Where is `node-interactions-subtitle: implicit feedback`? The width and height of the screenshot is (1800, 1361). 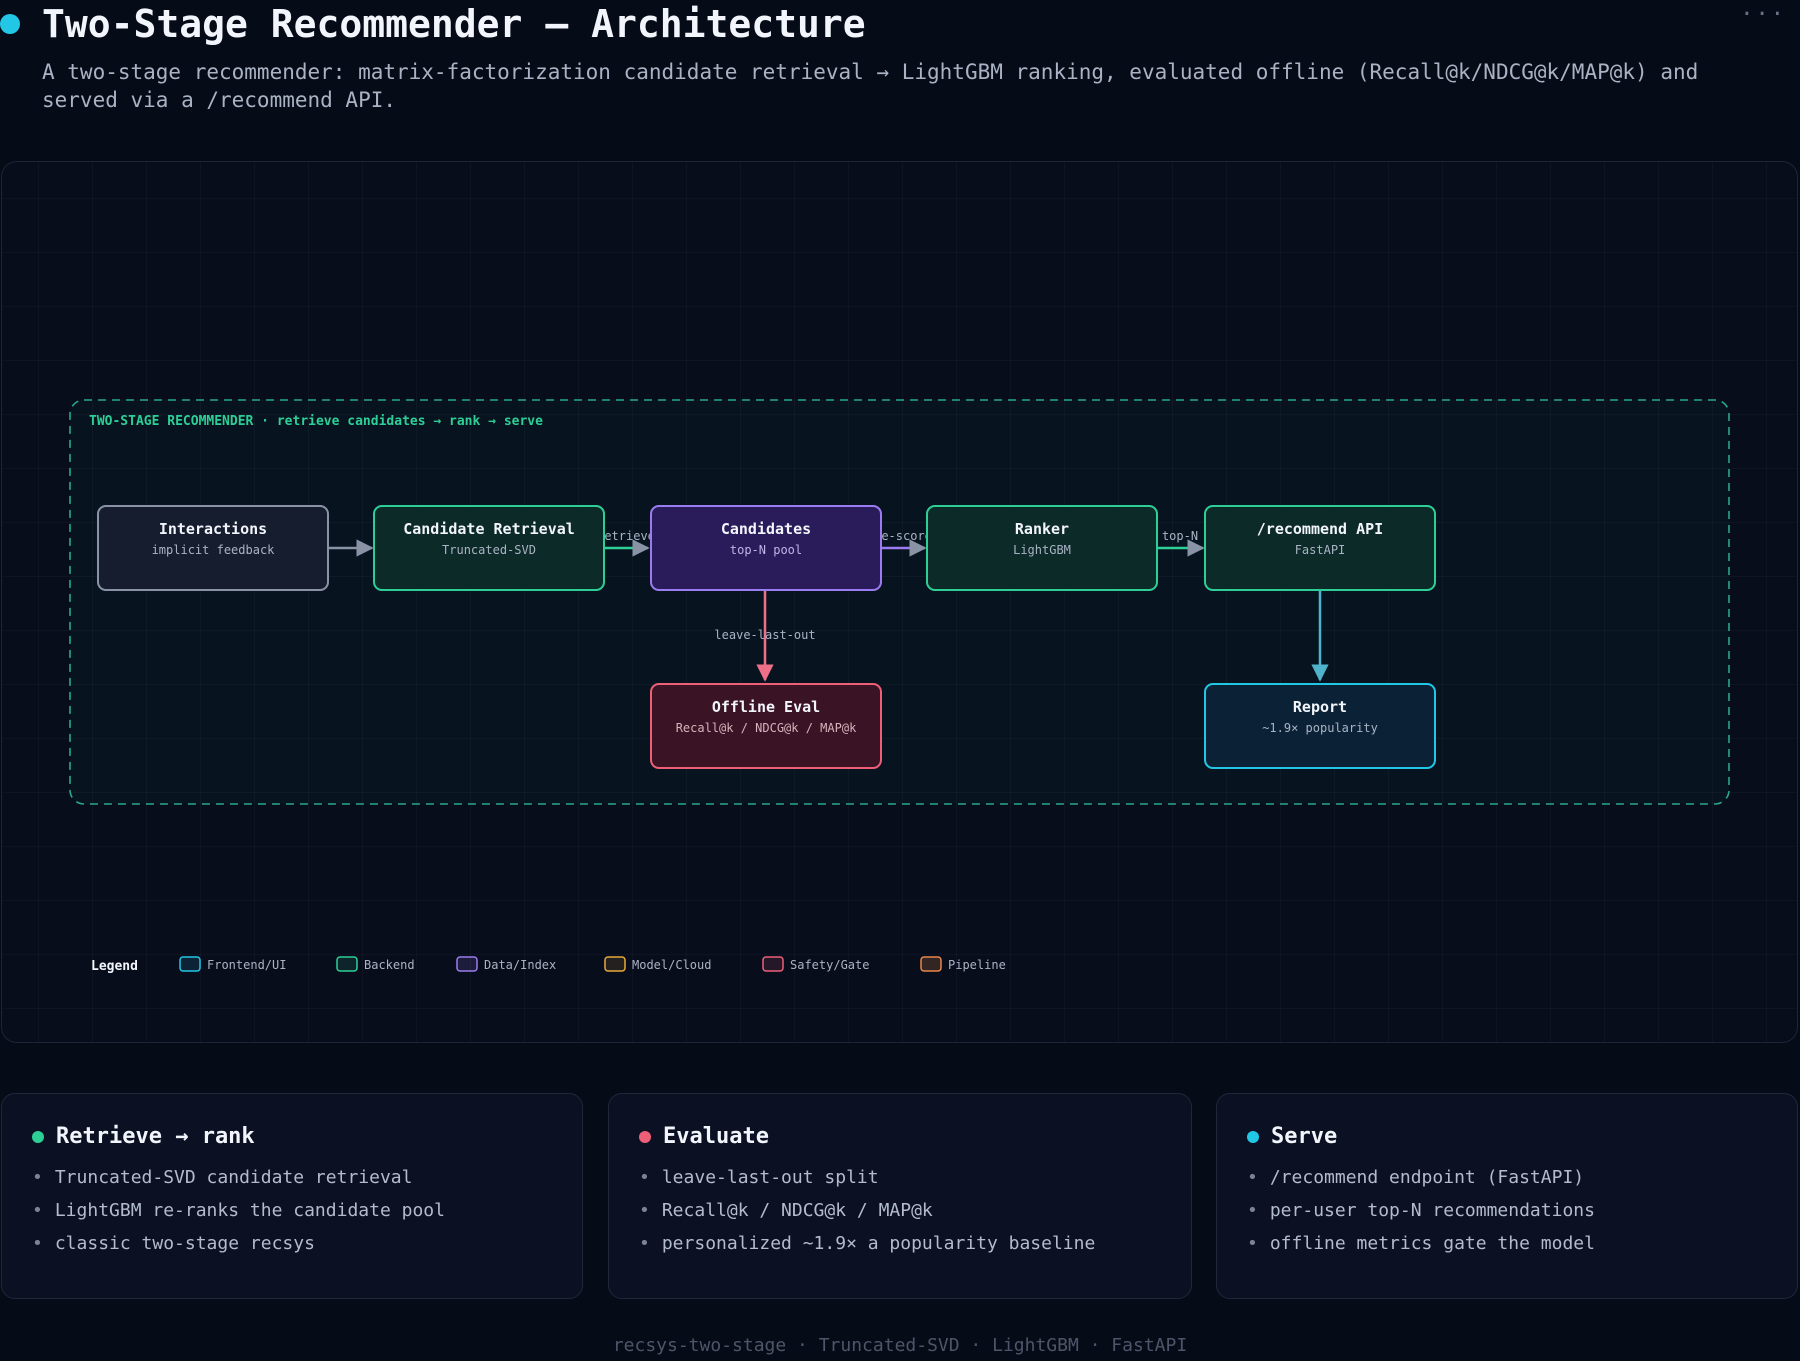 node-interactions-subtitle: implicit feedback is located at coordinates (214, 550).